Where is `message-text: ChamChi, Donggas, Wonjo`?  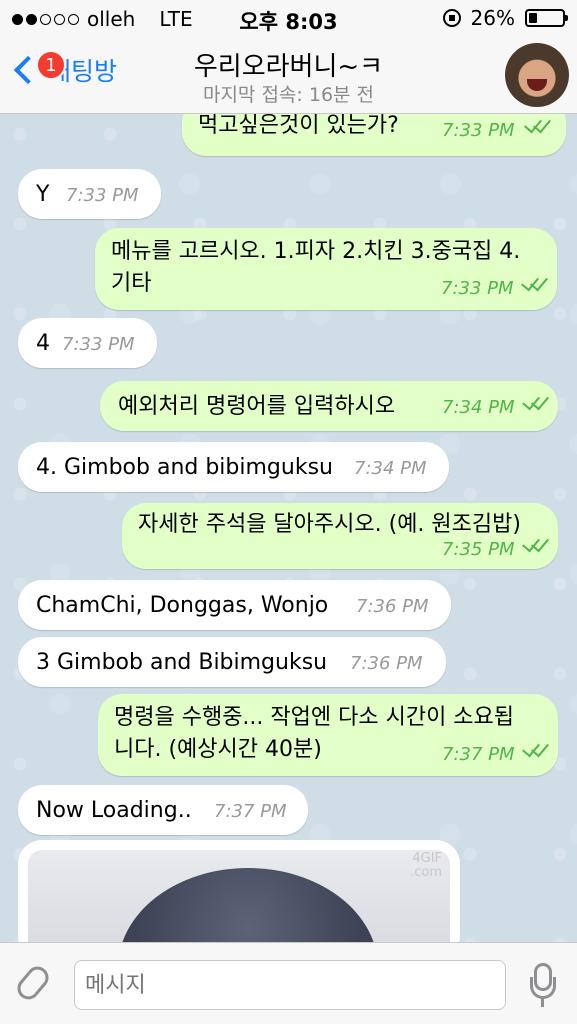
message-text: ChamChi, Donggas, Wonjo is located at coordinates (182, 605).